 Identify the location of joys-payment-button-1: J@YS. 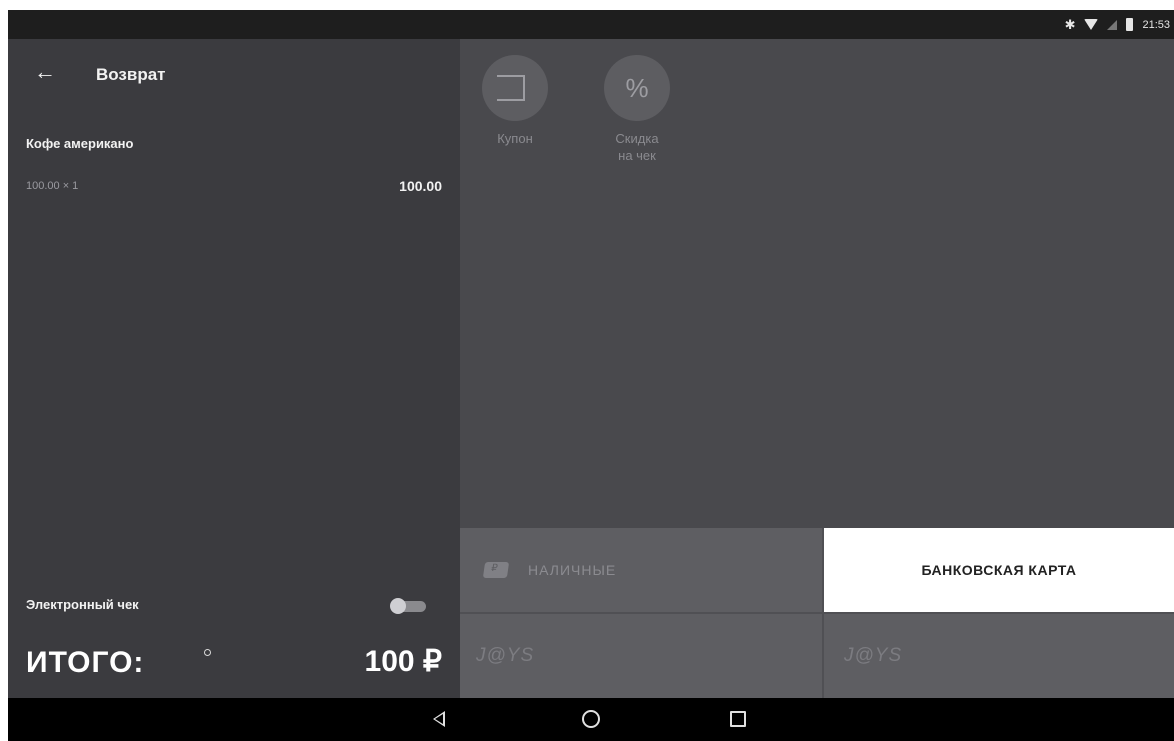
(641, 656).